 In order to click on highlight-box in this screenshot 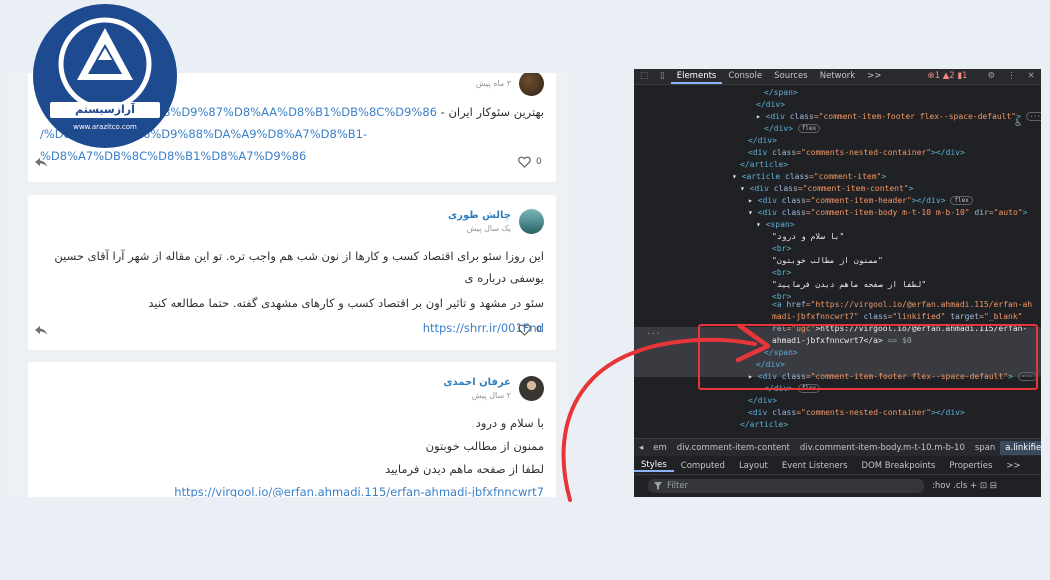, I will do `click(868, 357)`.